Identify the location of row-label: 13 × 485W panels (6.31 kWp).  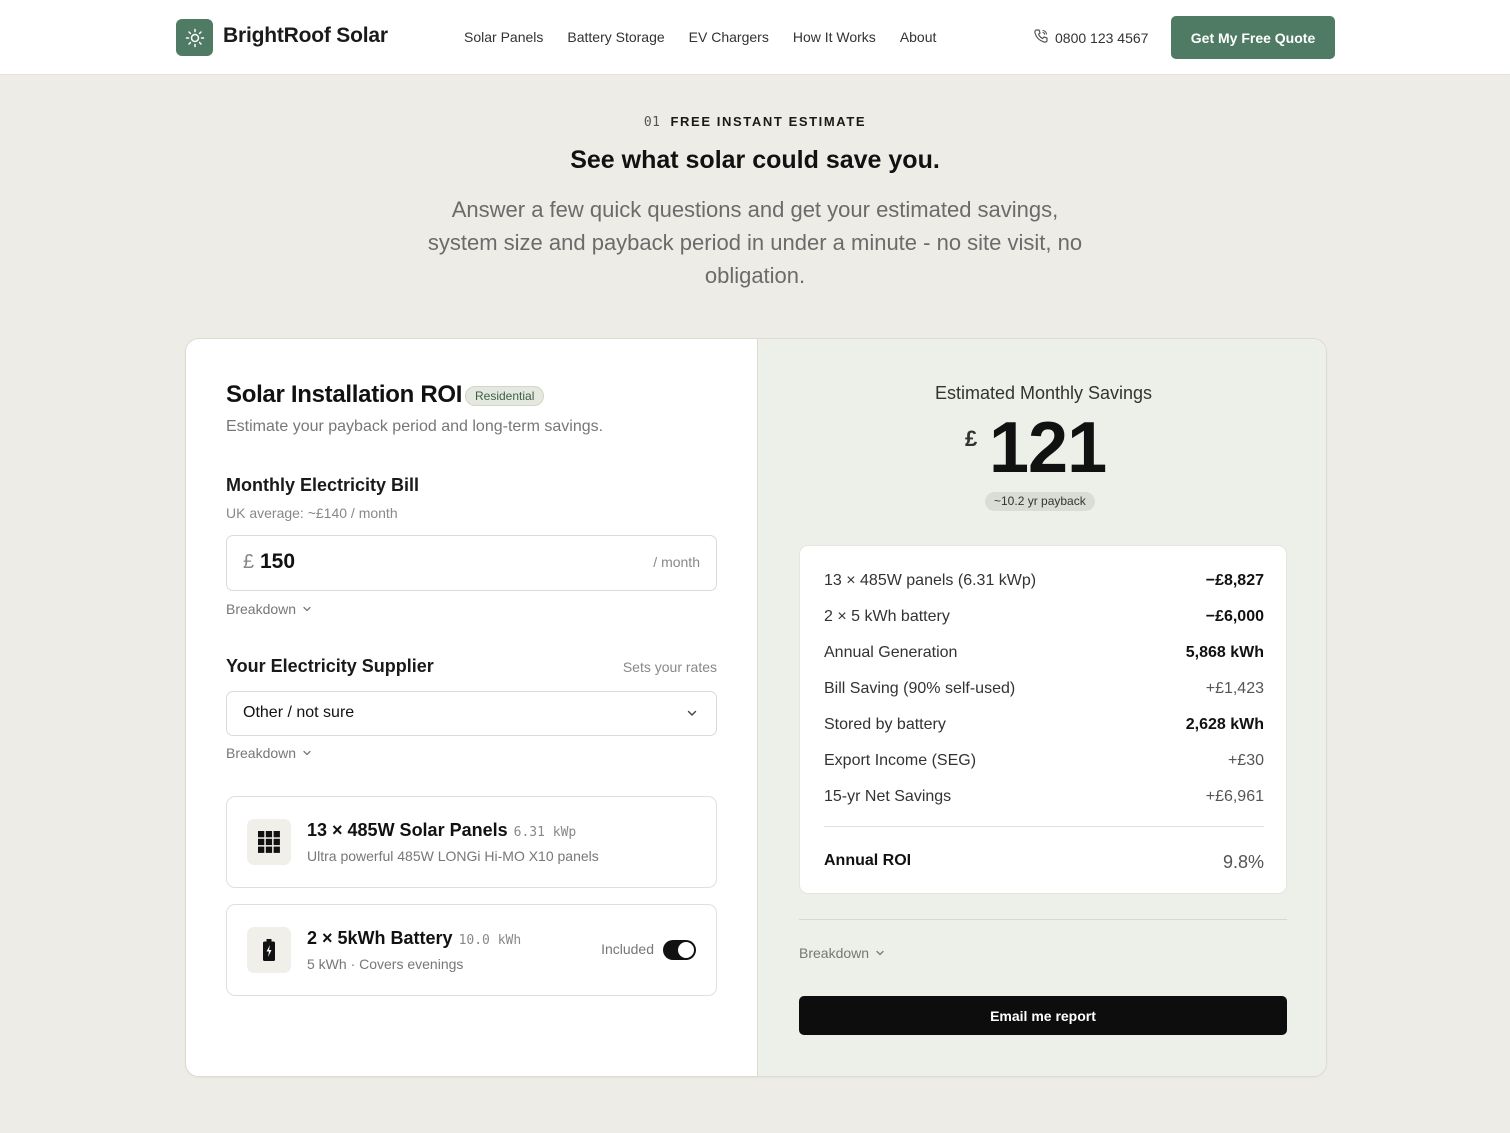
(930, 580).